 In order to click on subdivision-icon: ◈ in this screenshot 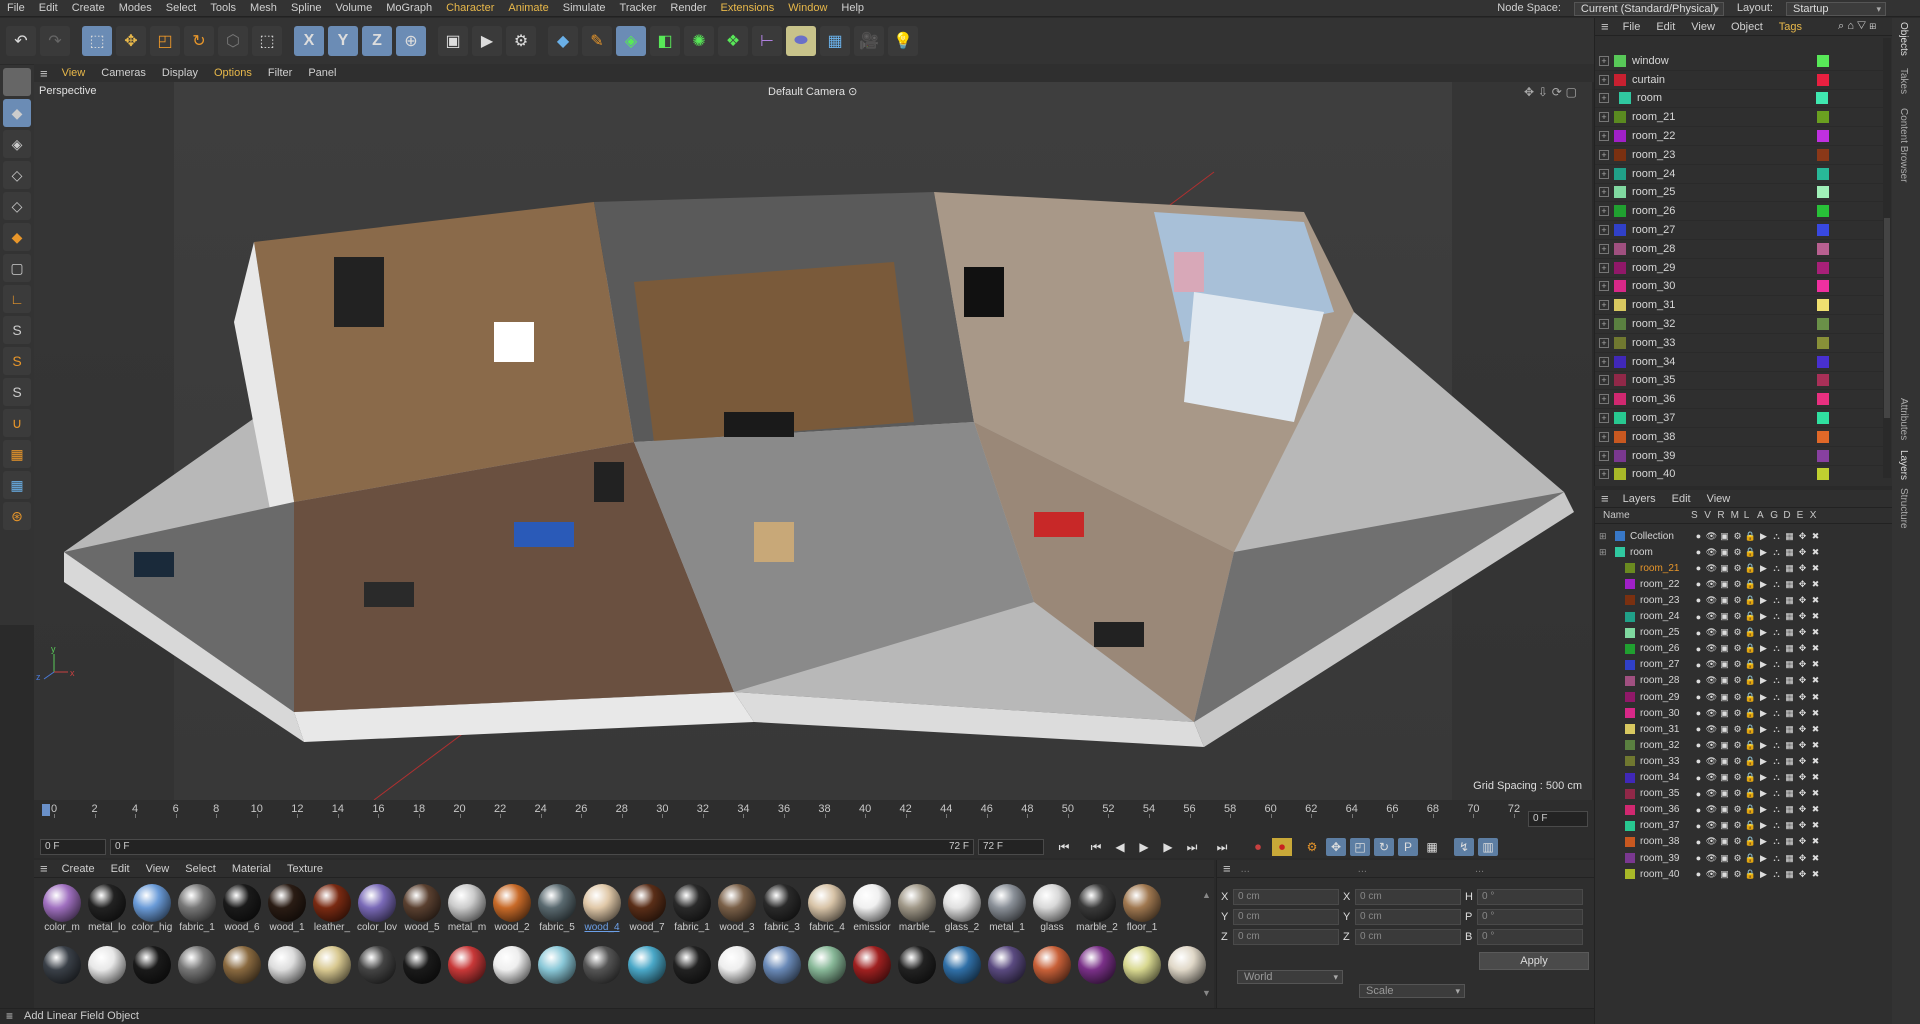, I will do `click(631, 41)`.